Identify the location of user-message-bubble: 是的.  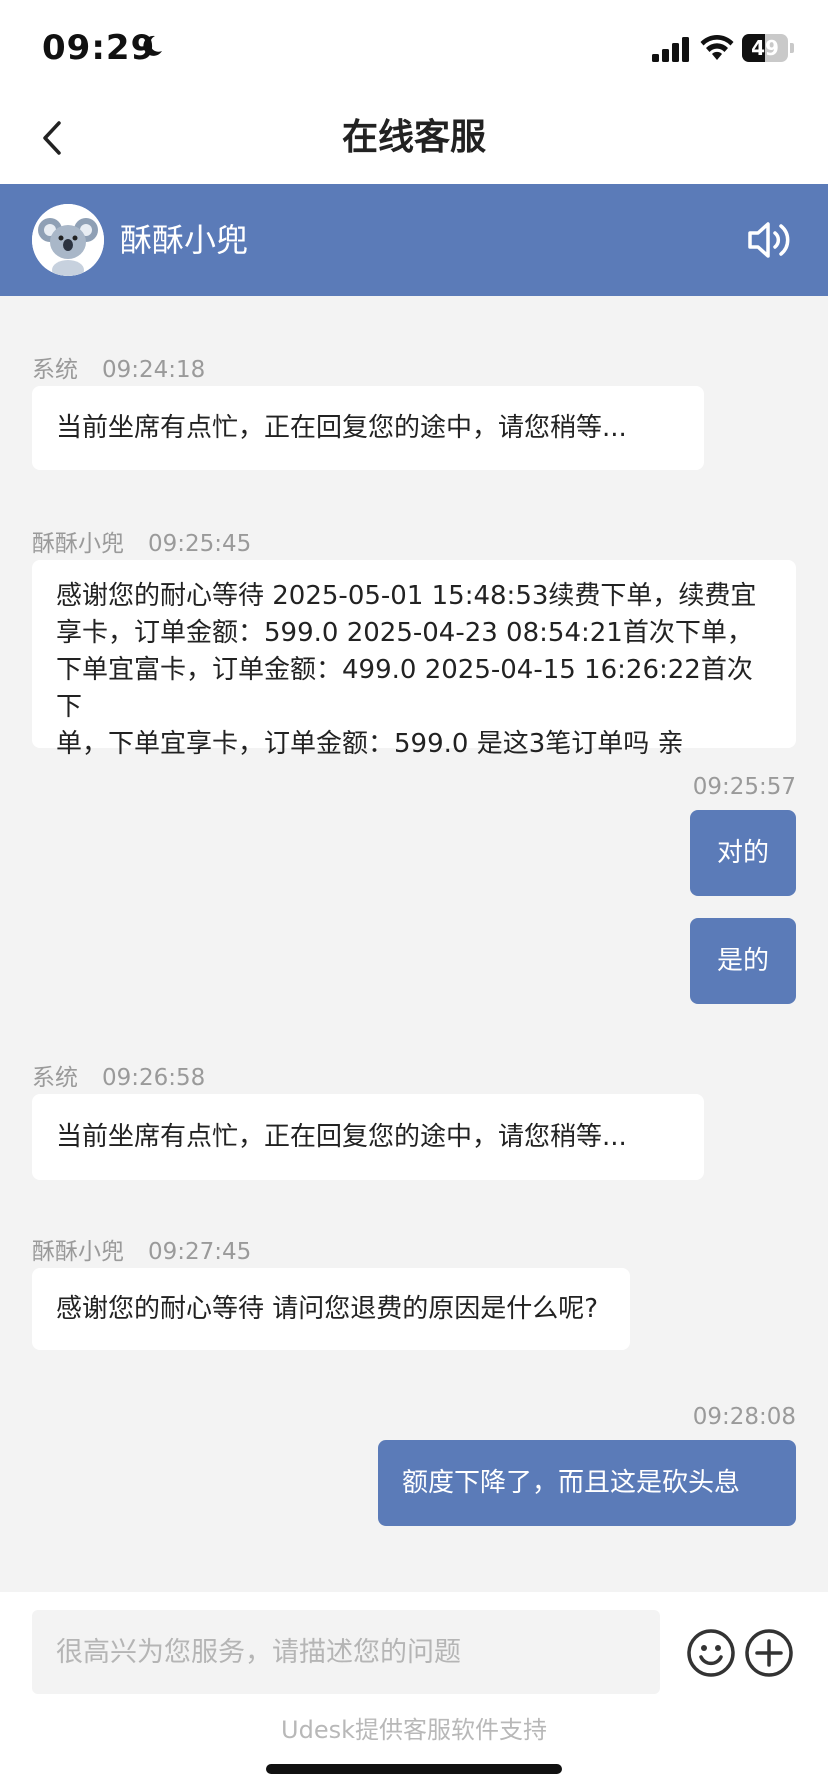
(743, 961).